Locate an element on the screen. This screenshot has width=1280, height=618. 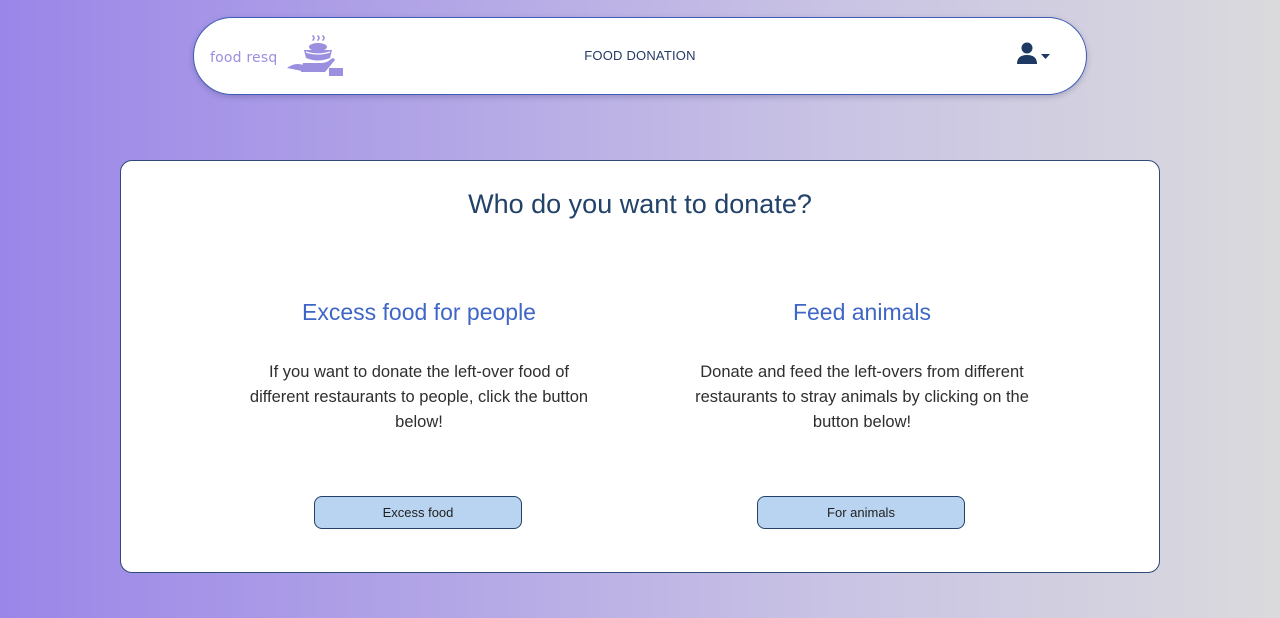
user-menu is located at coordinates (1033, 55).